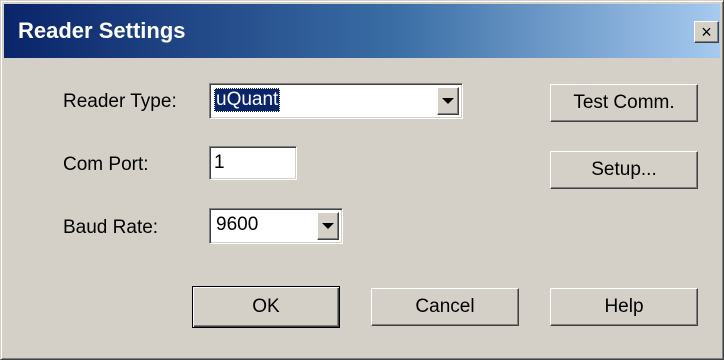 This screenshot has height=360, width=724. What do you see at coordinates (247, 100) in the screenshot?
I see `reader-type-value: uQuant` at bounding box center [247, 100].